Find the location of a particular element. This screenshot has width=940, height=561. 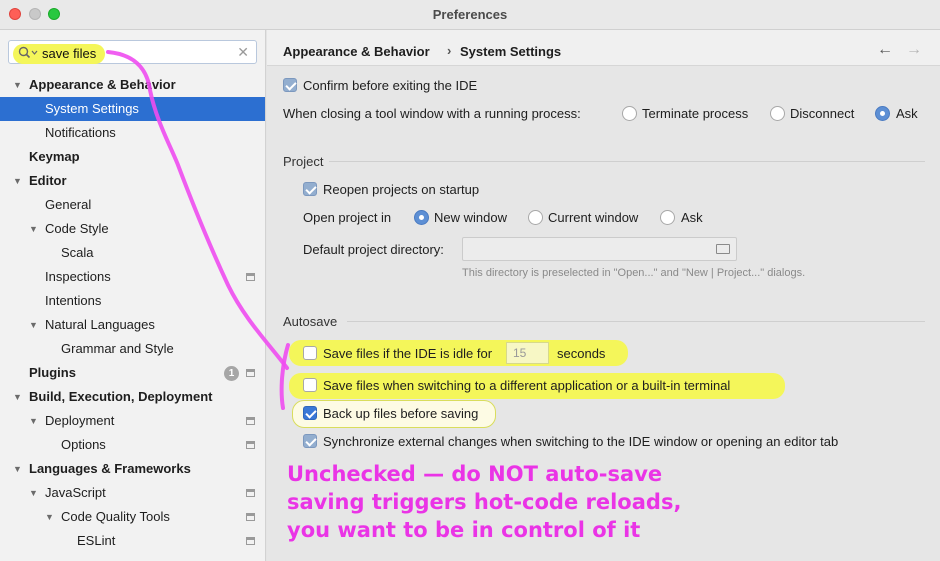

sidebar-item: System Settings is located at coordinates (132, 109).